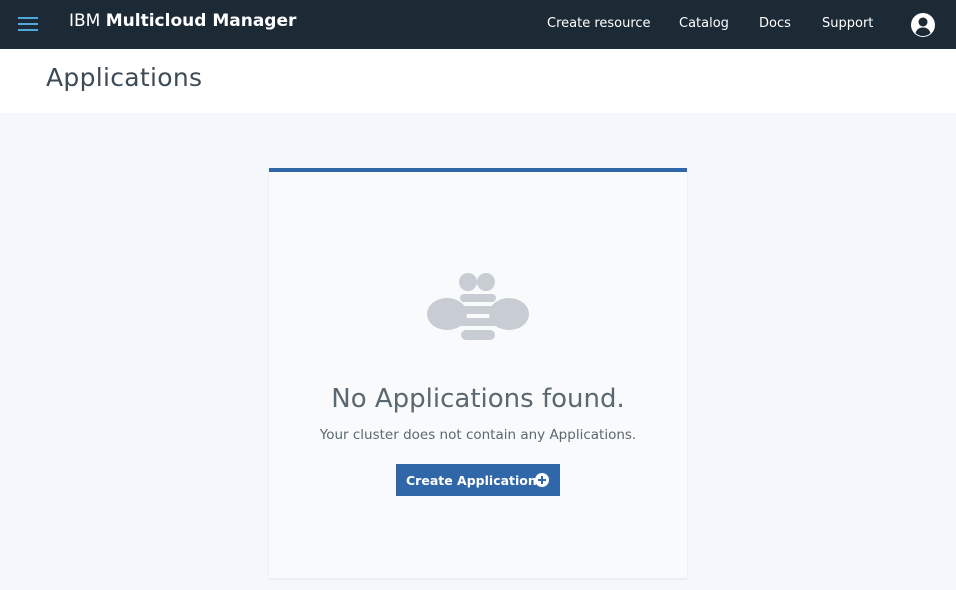  Describe the element at coordinates (478, 81) in the screenshot. I see `page-header: Applications` at that location.